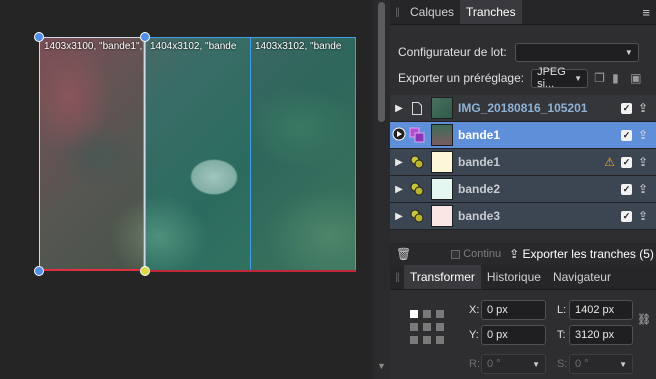  I want to click on copy-icon: ❐, so click(600, 78).